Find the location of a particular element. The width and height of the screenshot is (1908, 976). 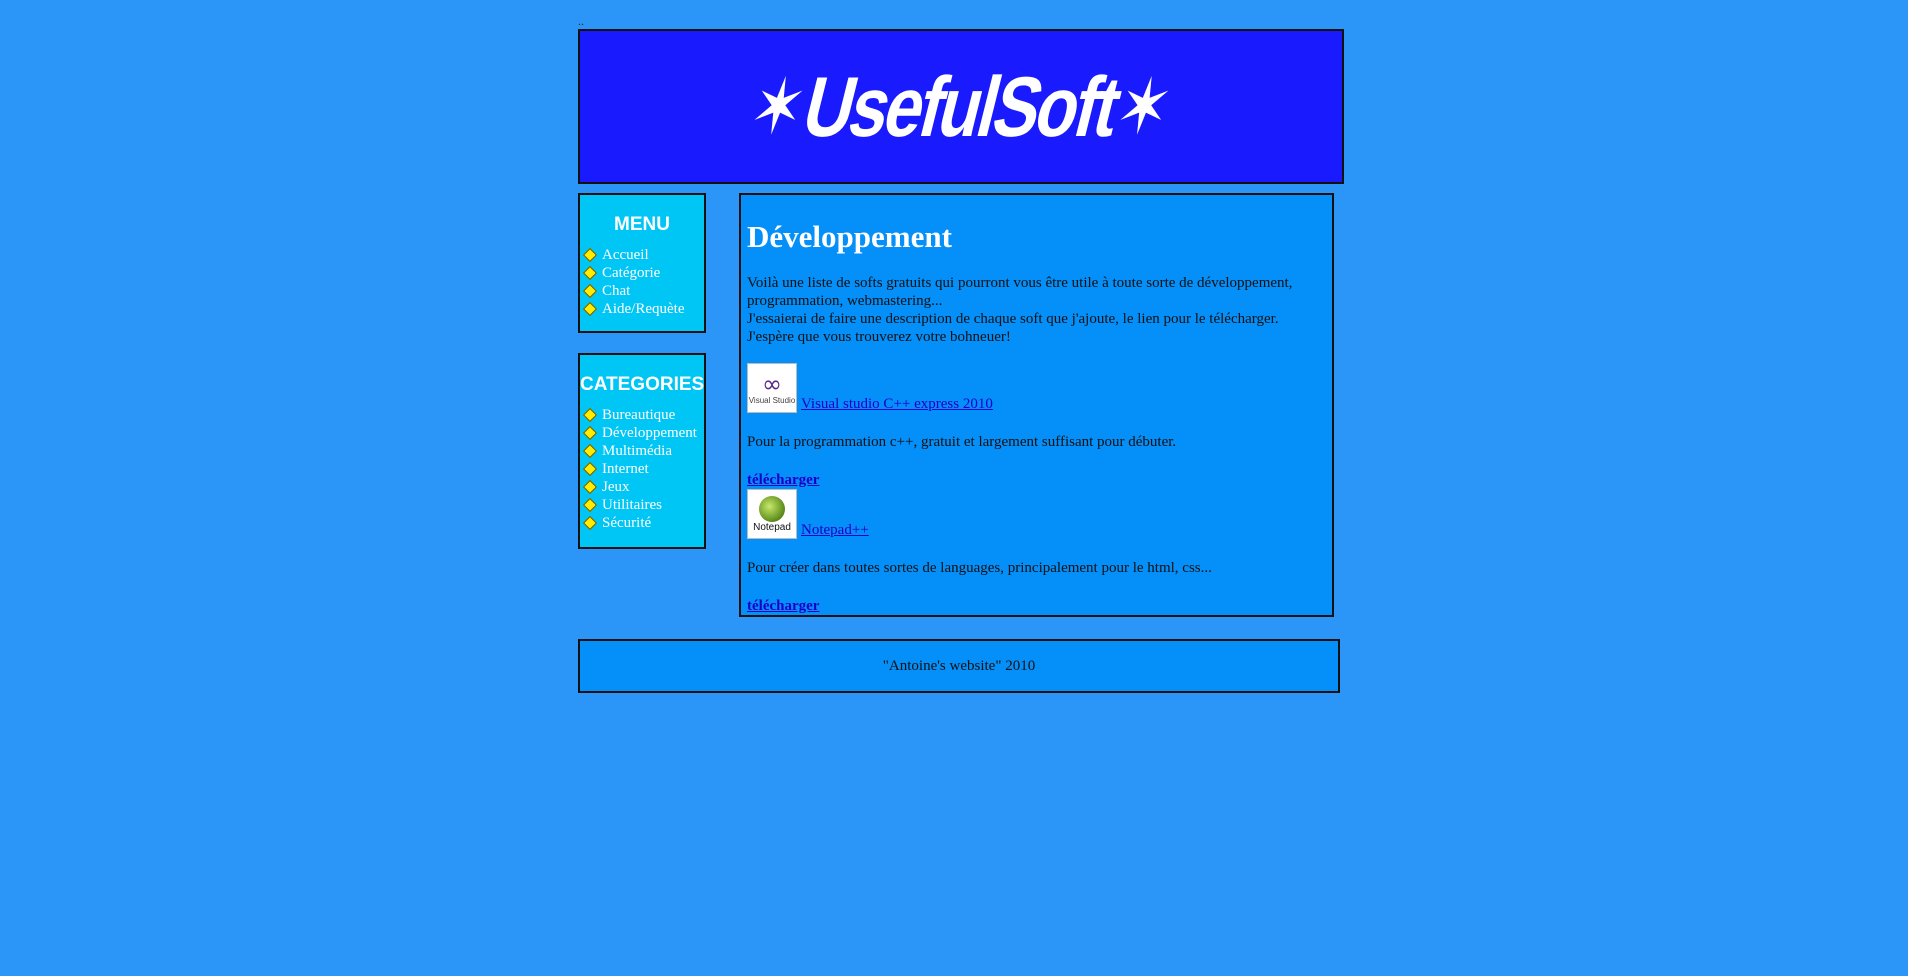

site-footer: "Antoine's website" 2010 is located at coordinates (959, 666).